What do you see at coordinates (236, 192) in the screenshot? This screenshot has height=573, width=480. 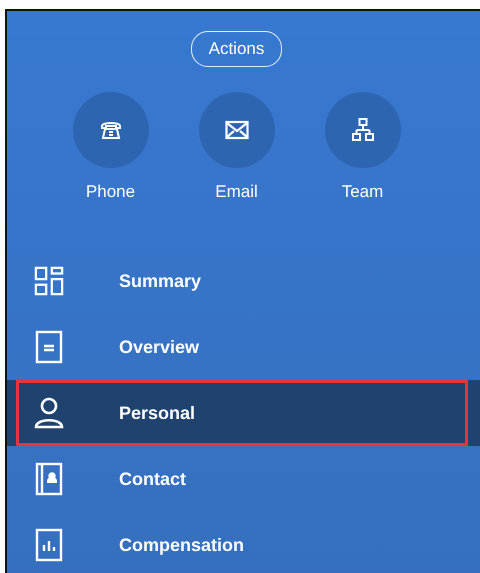 I see `action-label: Email` at bounding box center [236, 192].